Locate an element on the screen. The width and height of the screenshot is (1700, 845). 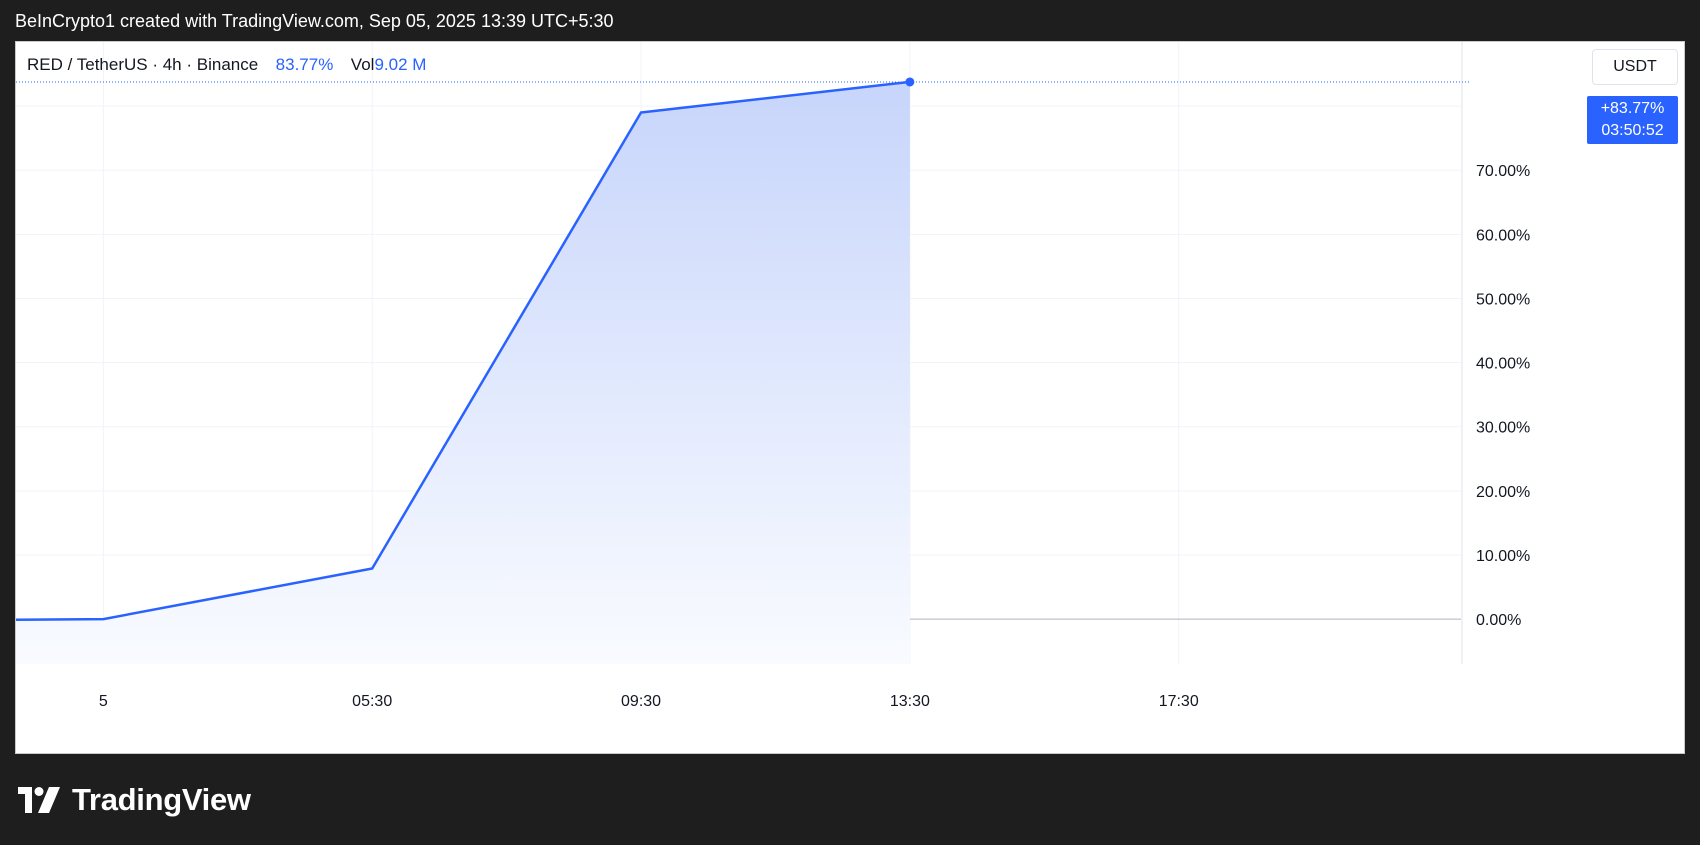
x-tick-label: 17:30 is located at coordinates (1179, 701).